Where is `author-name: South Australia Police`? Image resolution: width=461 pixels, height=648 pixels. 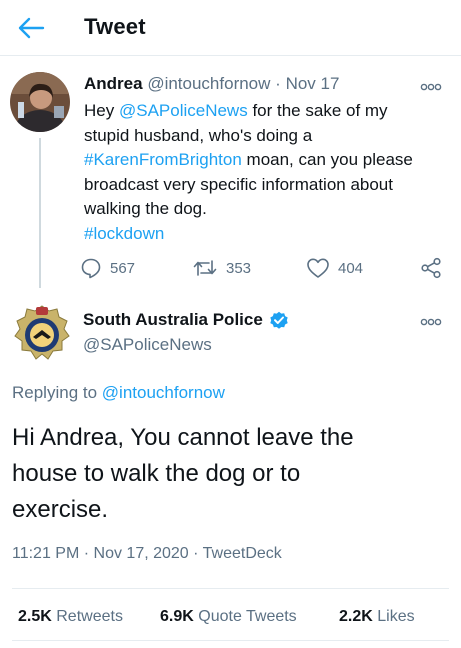
author-name: South Australia Police is located at coordinates (186, 320).